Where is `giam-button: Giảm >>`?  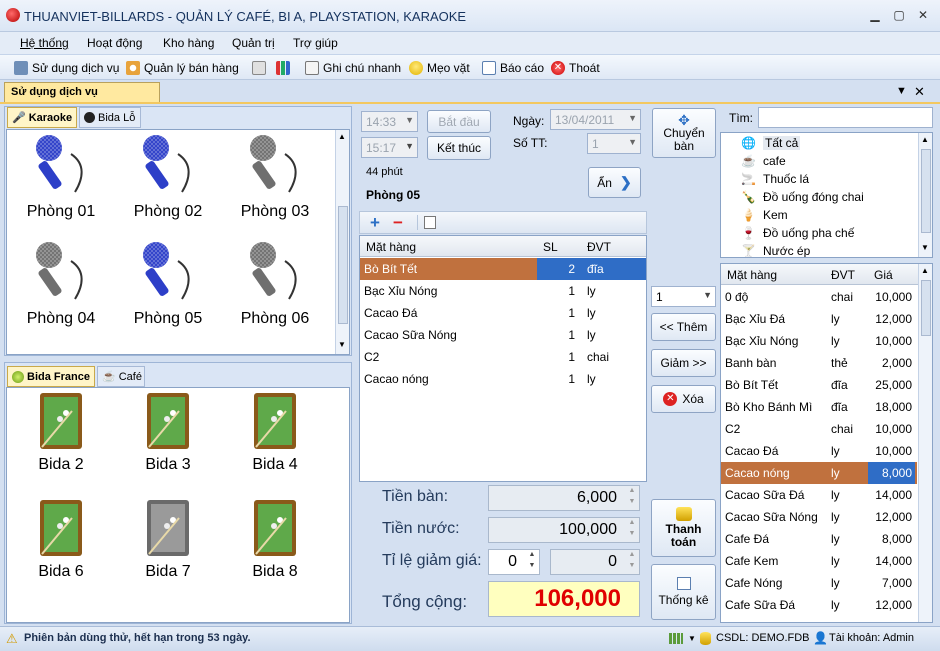
giam-button: Giảm >> is located at coordinates (683, 363).